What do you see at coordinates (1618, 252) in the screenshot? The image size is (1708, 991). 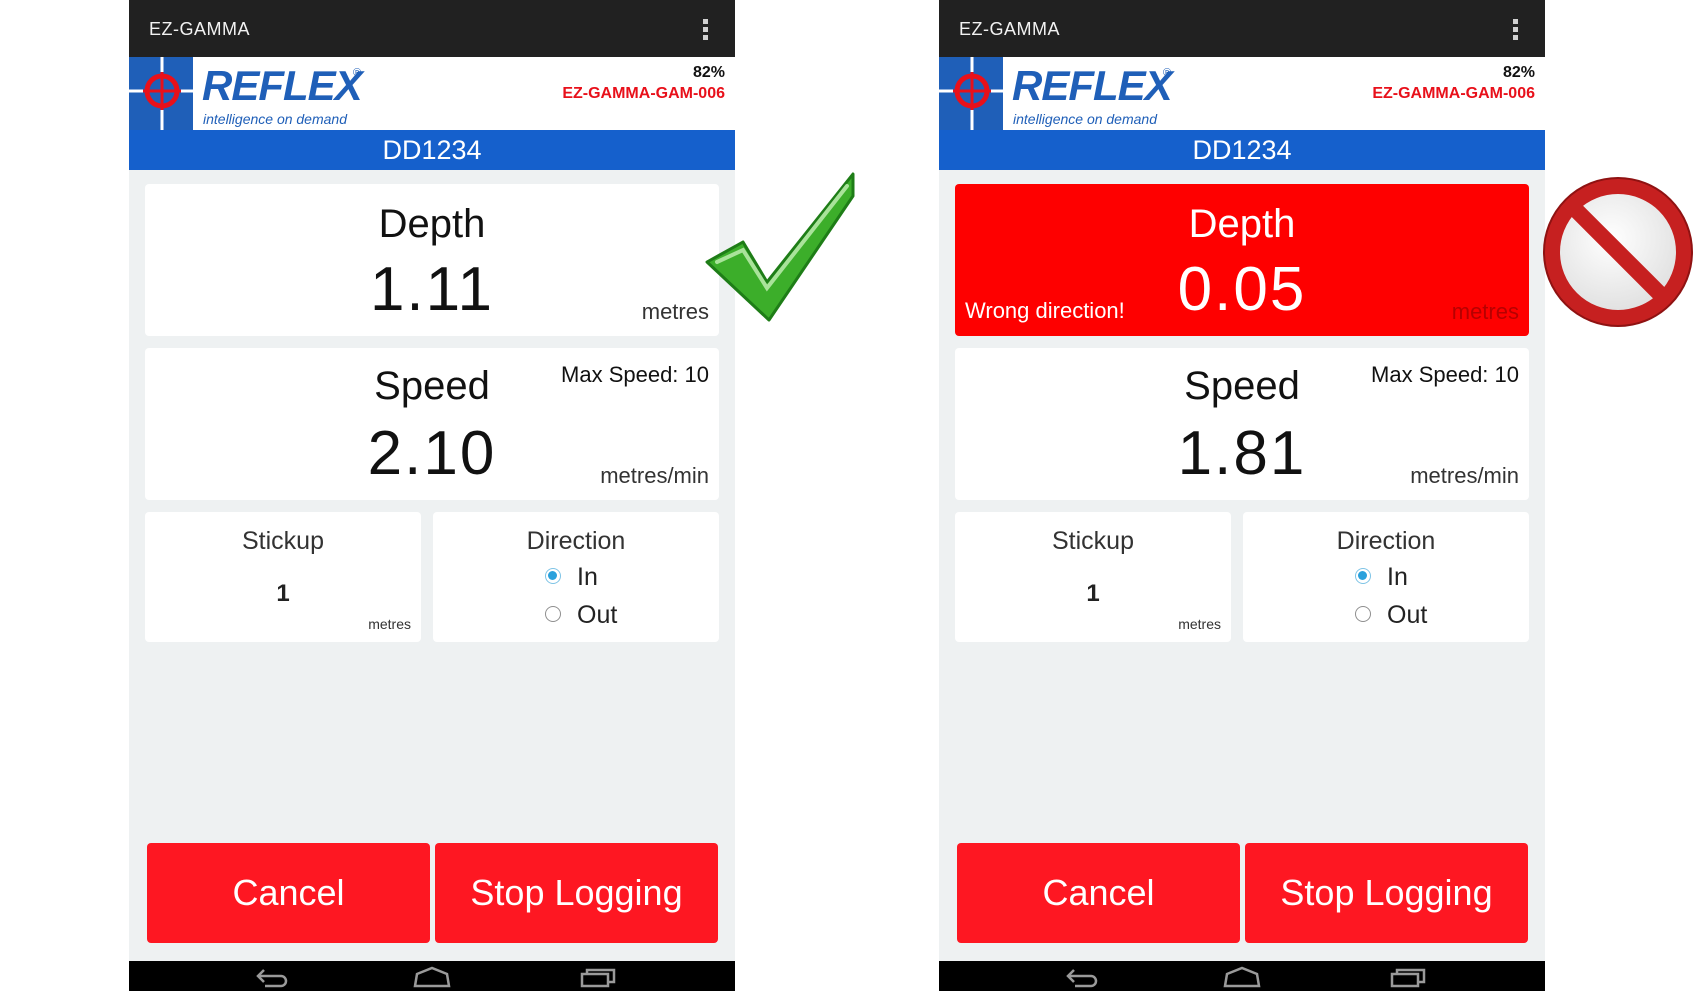 I see `prohibited-icon` at bounding box center [1618, 252].